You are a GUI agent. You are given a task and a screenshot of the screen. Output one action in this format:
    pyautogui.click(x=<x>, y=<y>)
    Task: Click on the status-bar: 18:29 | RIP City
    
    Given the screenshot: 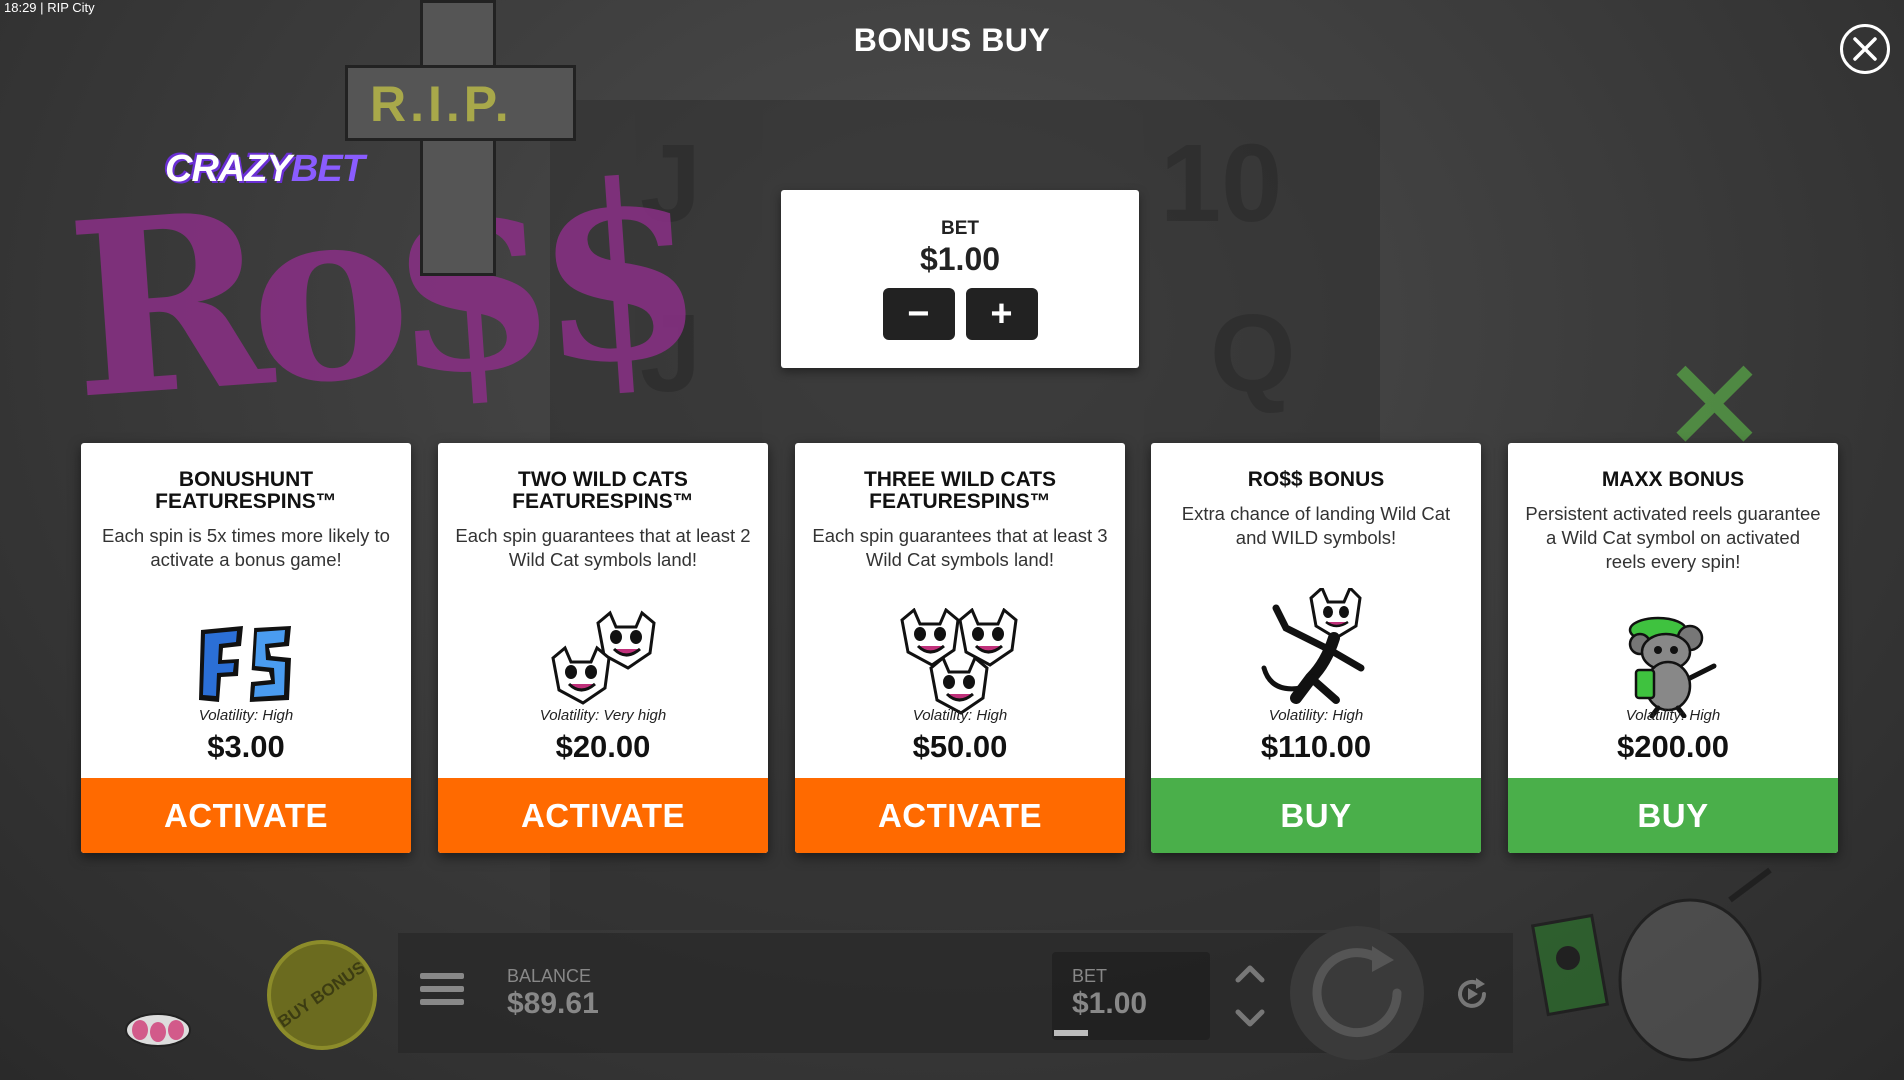 What is the action you would take?
    pyautogui.click(x=49, y=7)
    